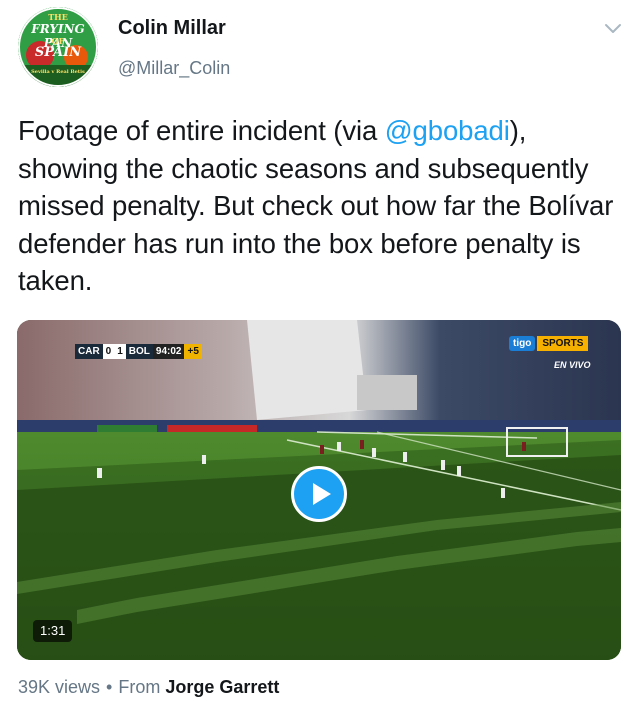  Describe the element at coordinates (58, 72) in the screenshot. I see `avatar-line: Sevilla v Real Betis` at that location.